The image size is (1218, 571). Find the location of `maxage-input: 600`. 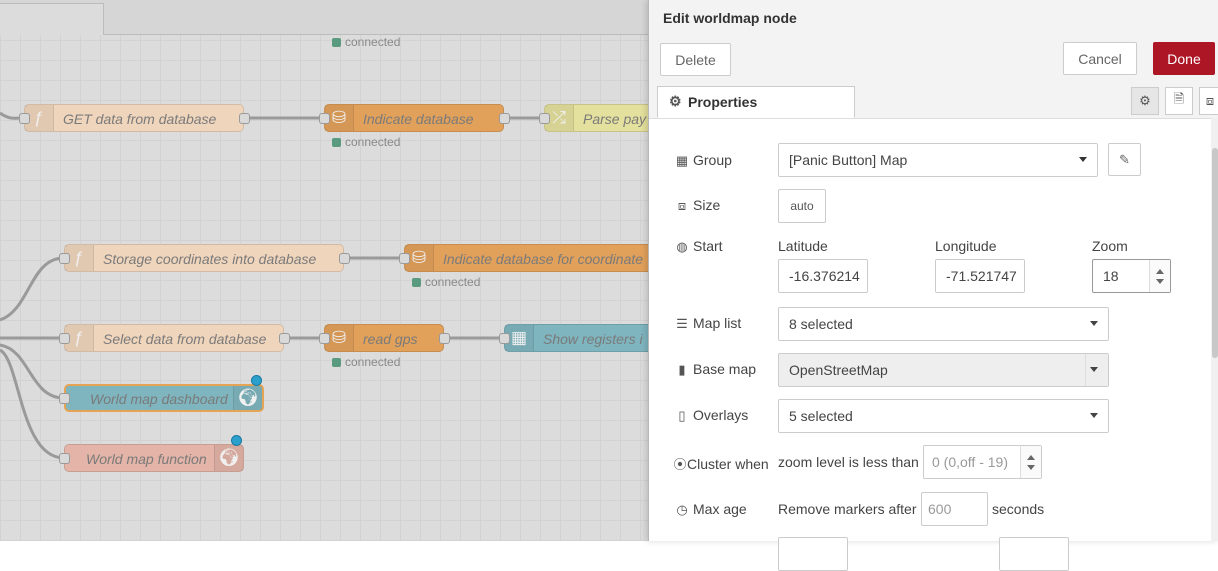

maxage-input: 600 is located at coordinates (954, 509).